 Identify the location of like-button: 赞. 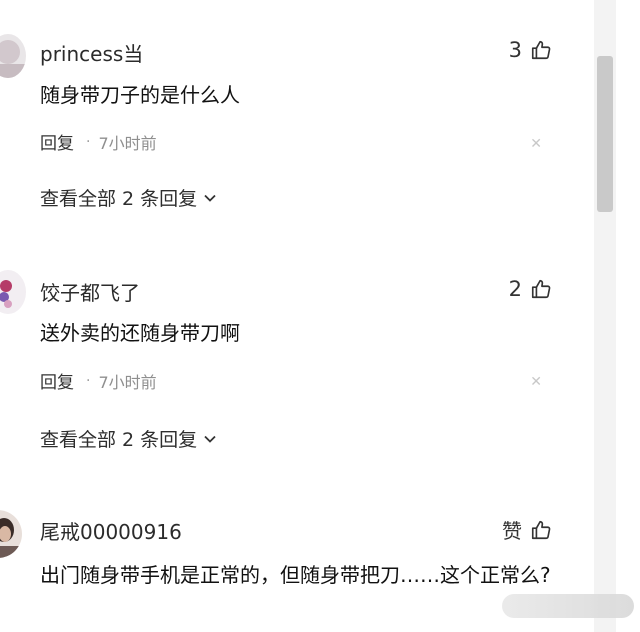
(527, 529).